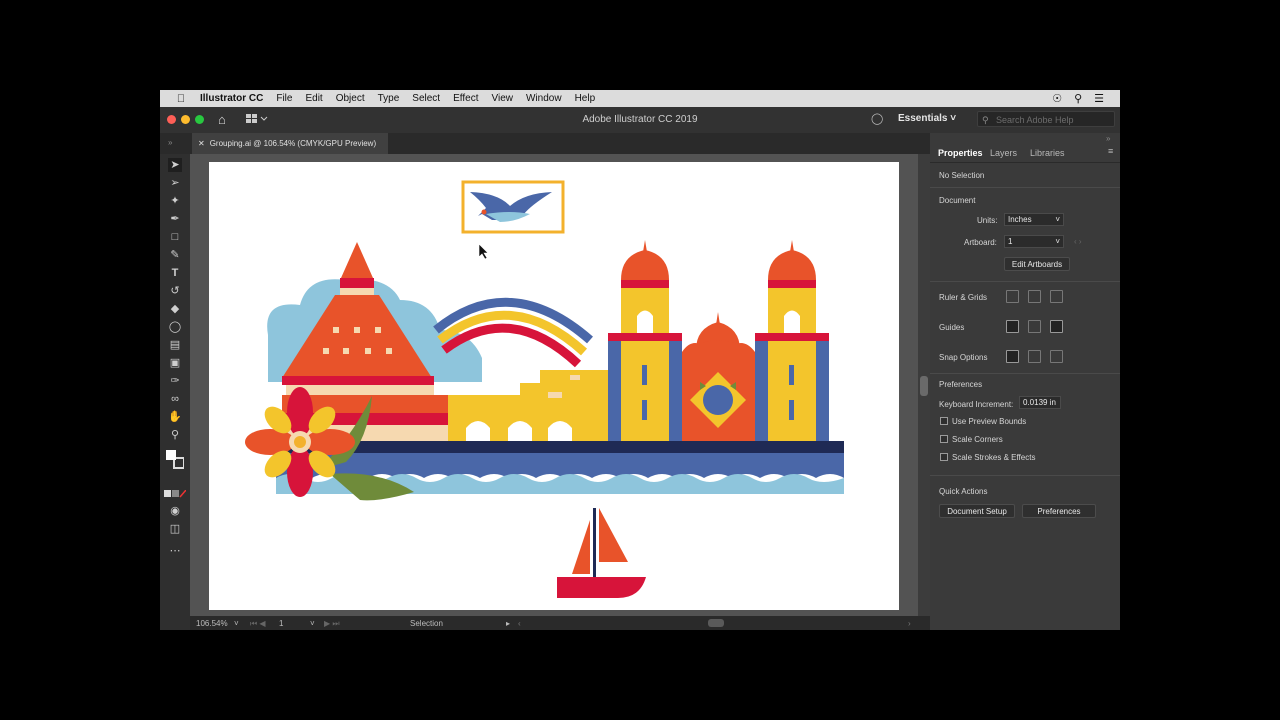 This screenshot has width=1280, height=720. What do you see at coordinates (231, 98) in the screenshot?
I see `menu-app-name: Illustrator CC` at bounding box center [231, 98].